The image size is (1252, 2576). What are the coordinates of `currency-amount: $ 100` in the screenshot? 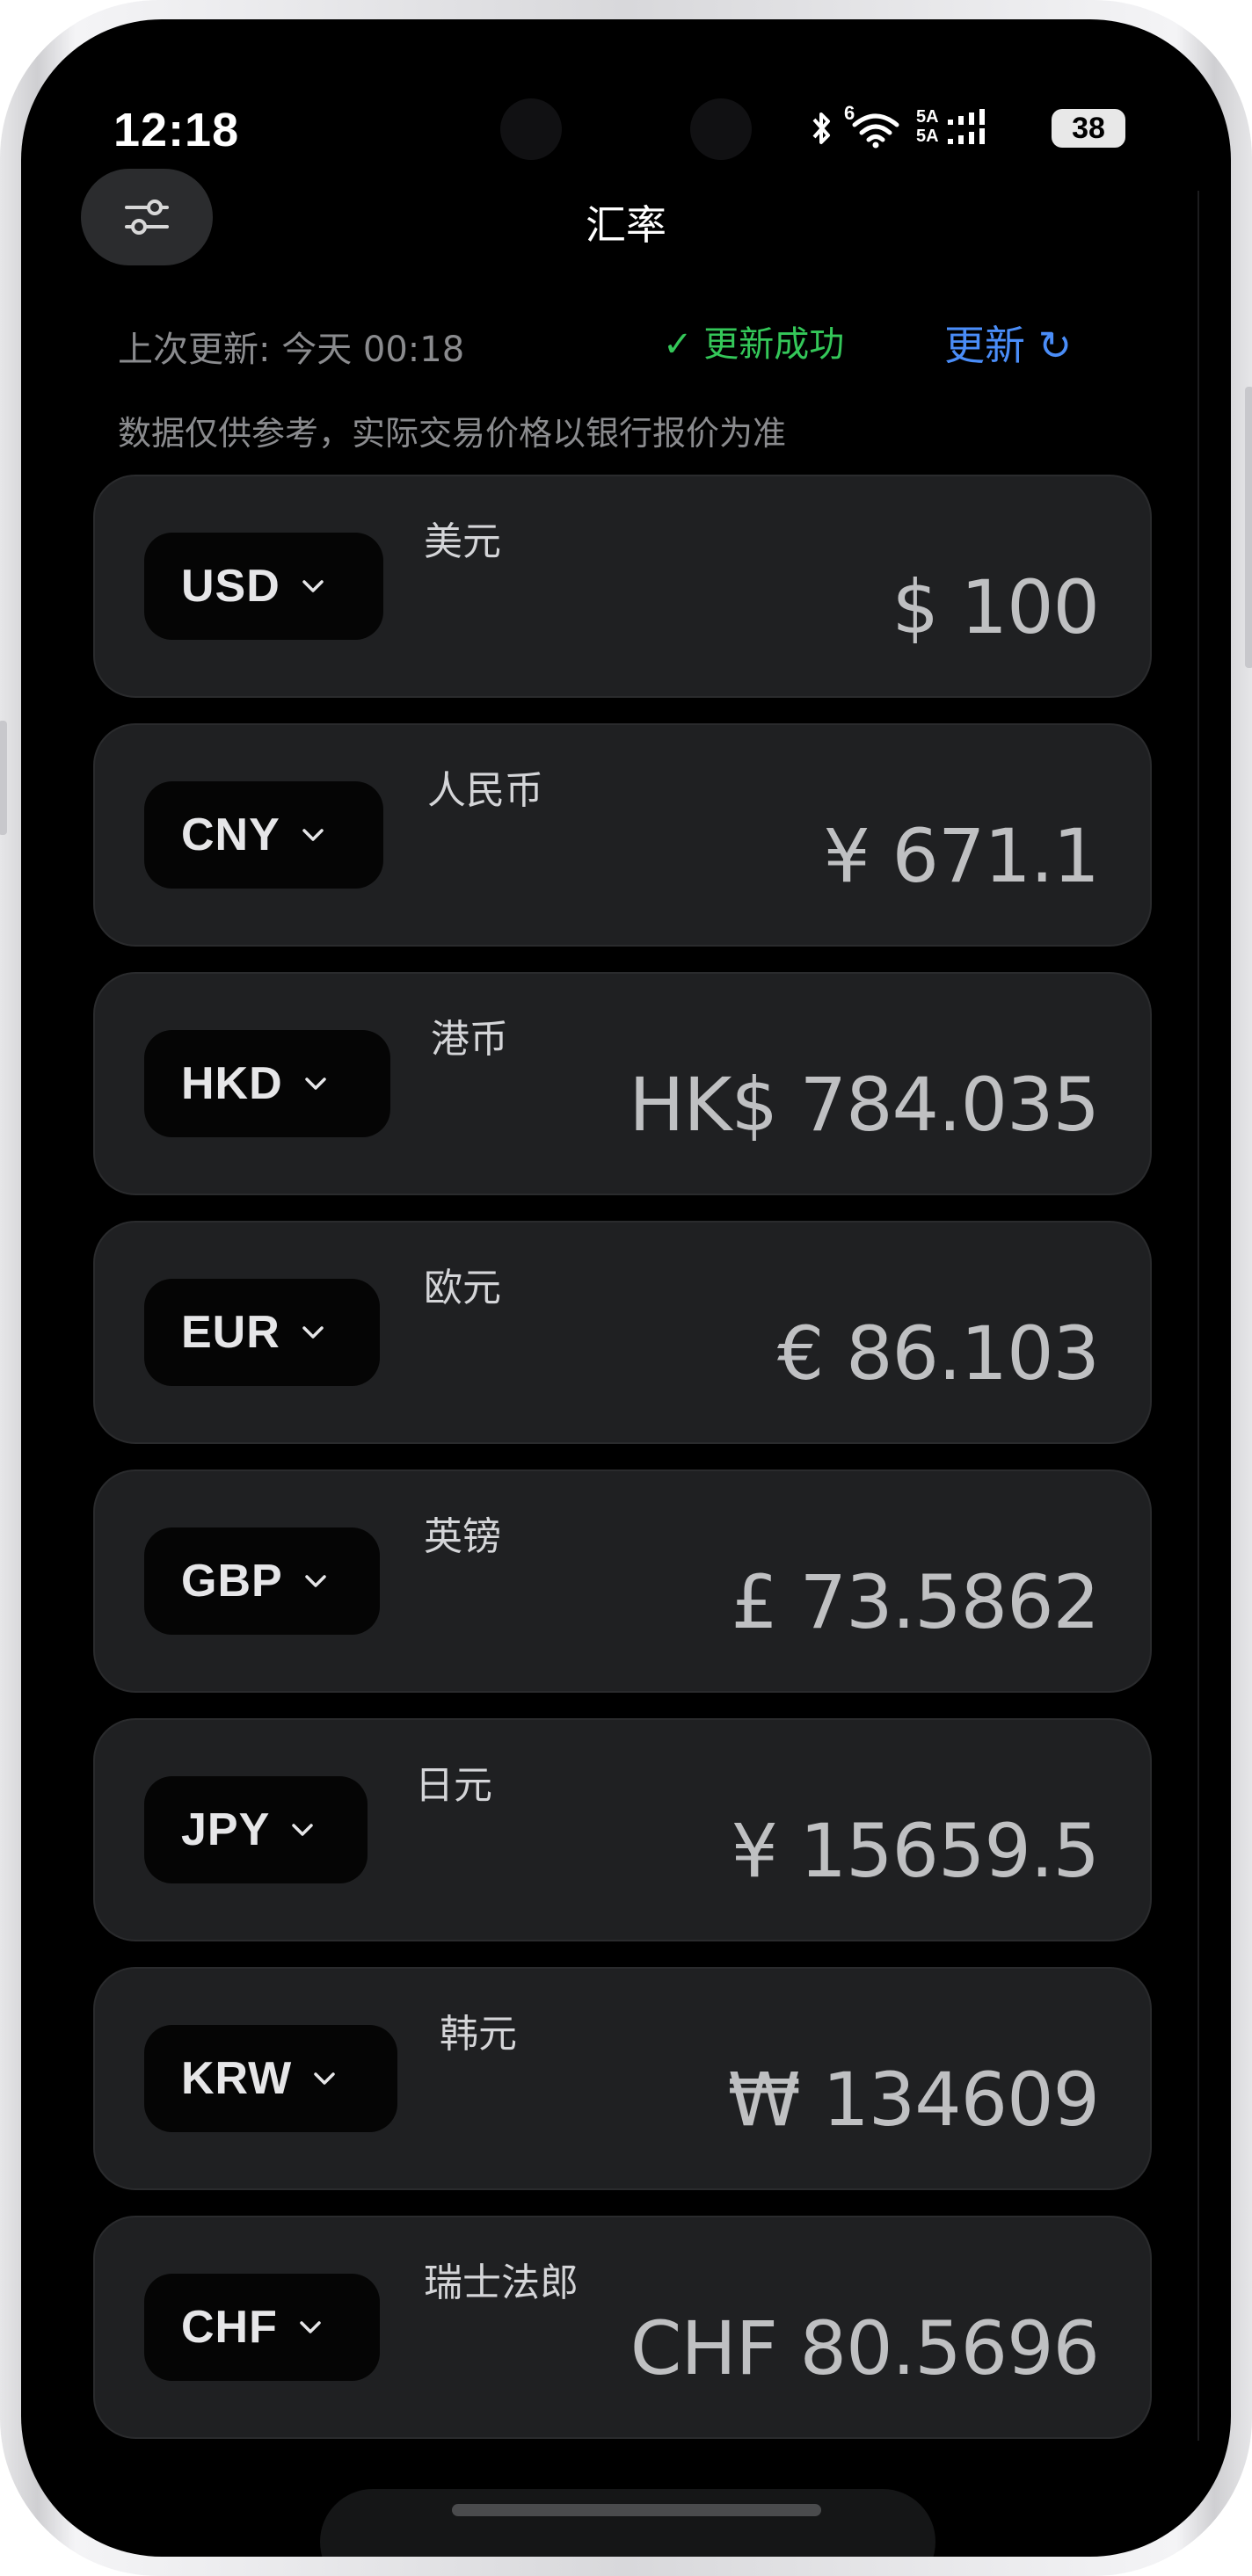 It's located at (996, 607).